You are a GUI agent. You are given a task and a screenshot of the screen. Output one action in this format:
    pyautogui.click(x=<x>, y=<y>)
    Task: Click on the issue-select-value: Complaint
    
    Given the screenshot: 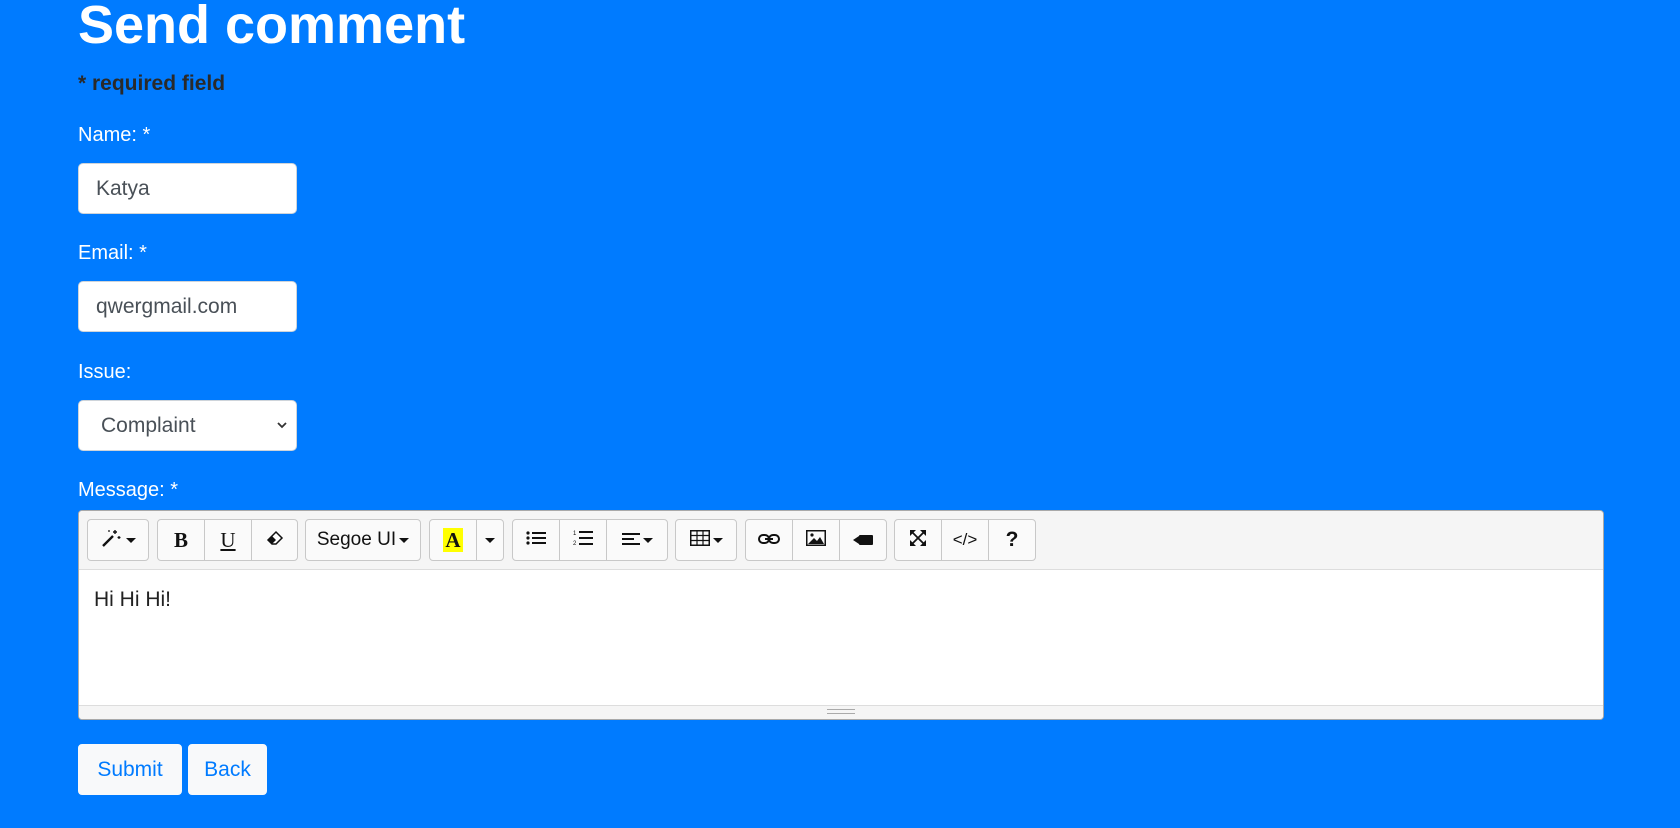 What is the action you would take?
    pyautogui.click(x=148, y=425)
    